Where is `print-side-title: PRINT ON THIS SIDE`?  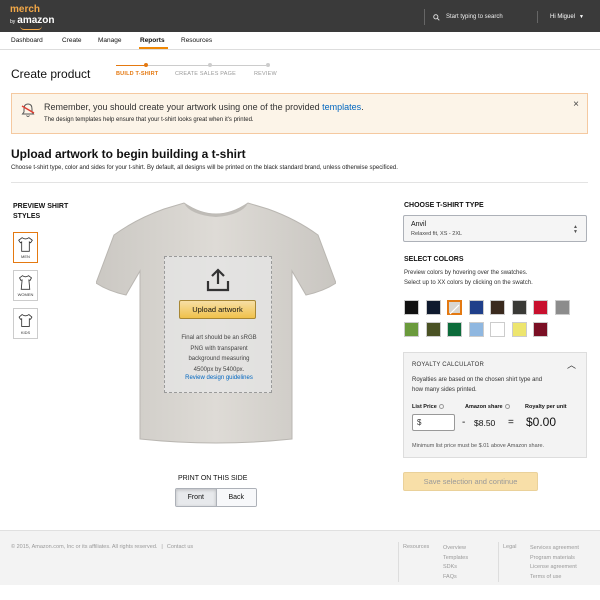
print-side-title: PRINT ON THIS SIDE is located at coordinates (213, 478).